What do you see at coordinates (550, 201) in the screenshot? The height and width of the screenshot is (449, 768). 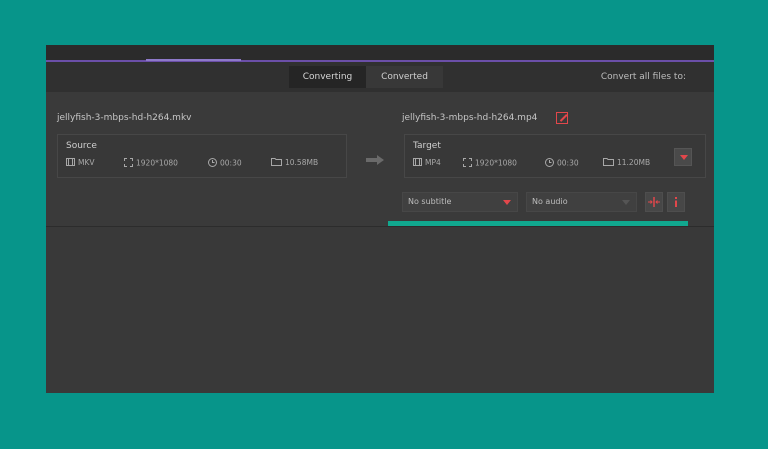 I see `audio-select-value: No audio` at bounding box center [550, 201].